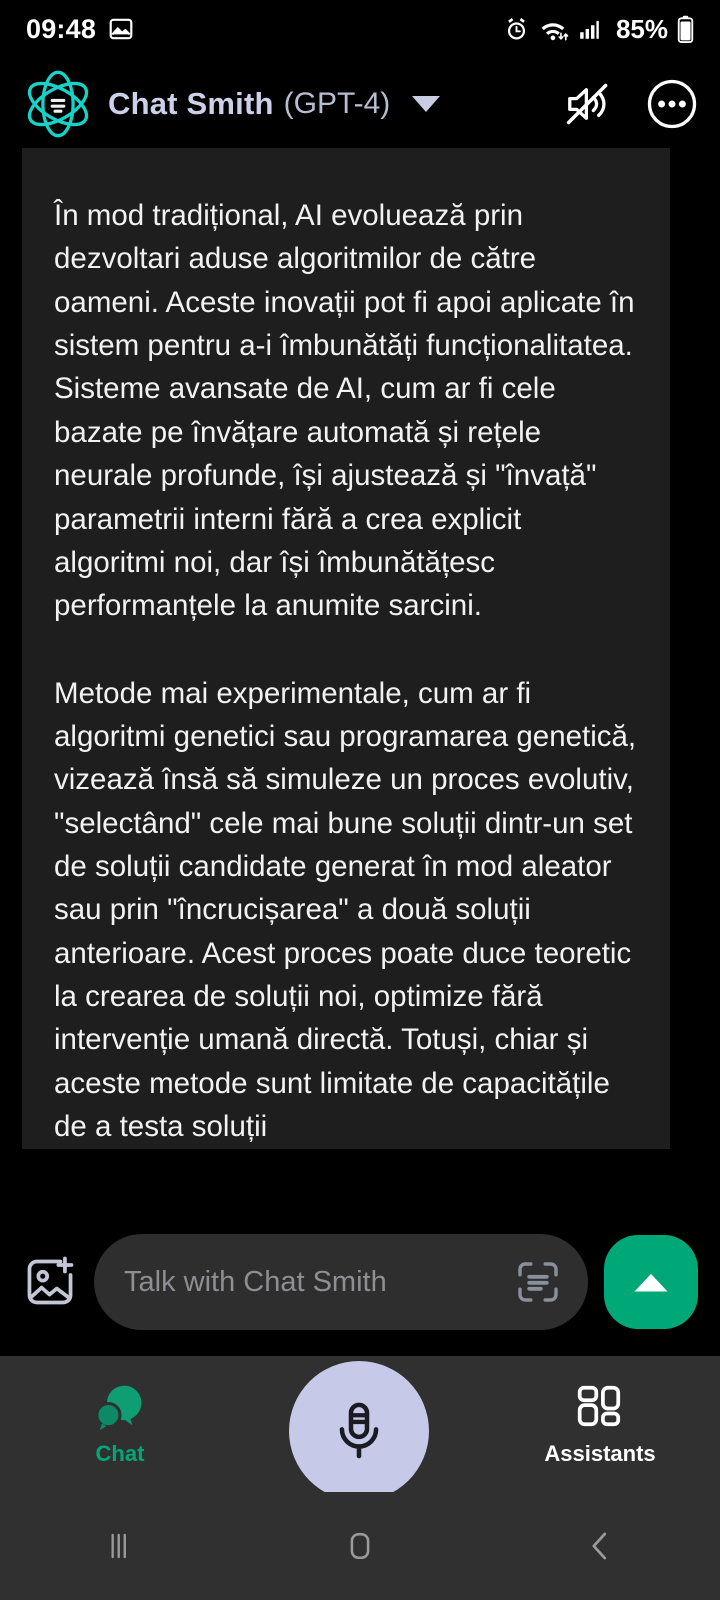 Image resolution: width=720 pixels, height=1600 pixels. I want to click on system-navigation-bar, so click(360, 1546).